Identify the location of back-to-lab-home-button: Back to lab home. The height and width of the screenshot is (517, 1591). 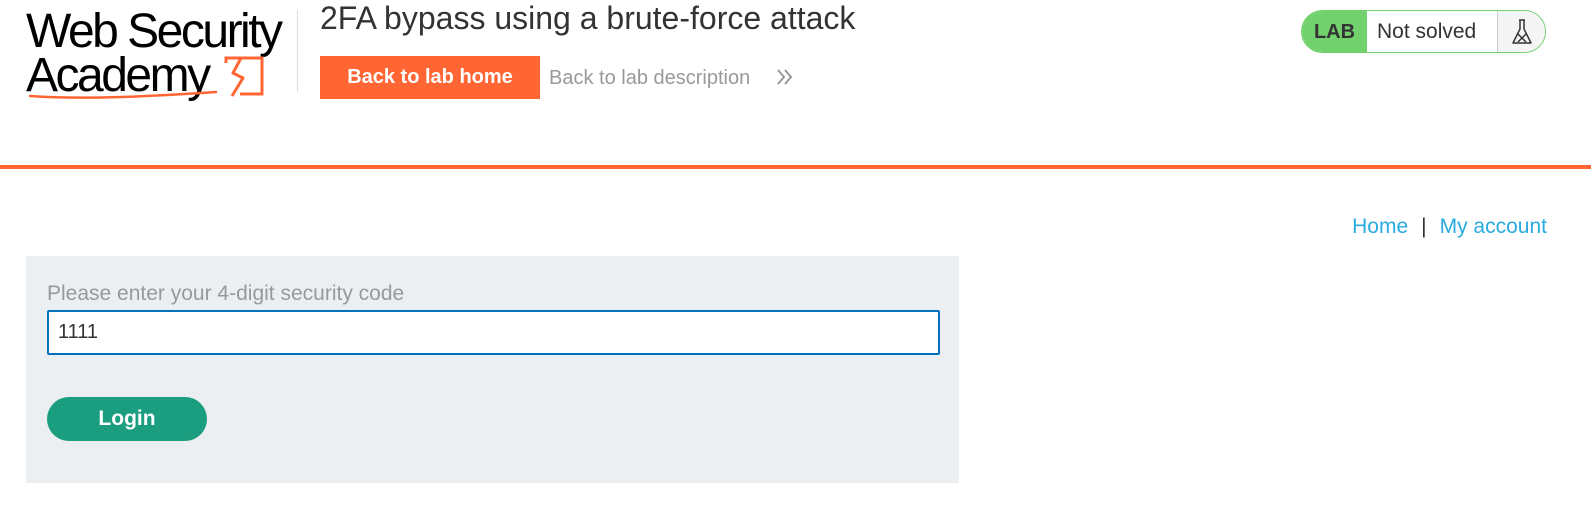
(430, 77).